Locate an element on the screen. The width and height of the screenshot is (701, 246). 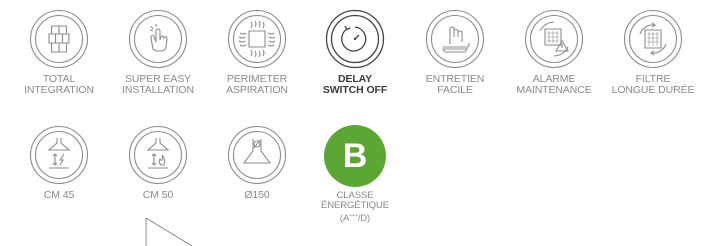
feature-super-easy-installation: SUPER EASY INSTALLATION is located at coordinates (158, 52).